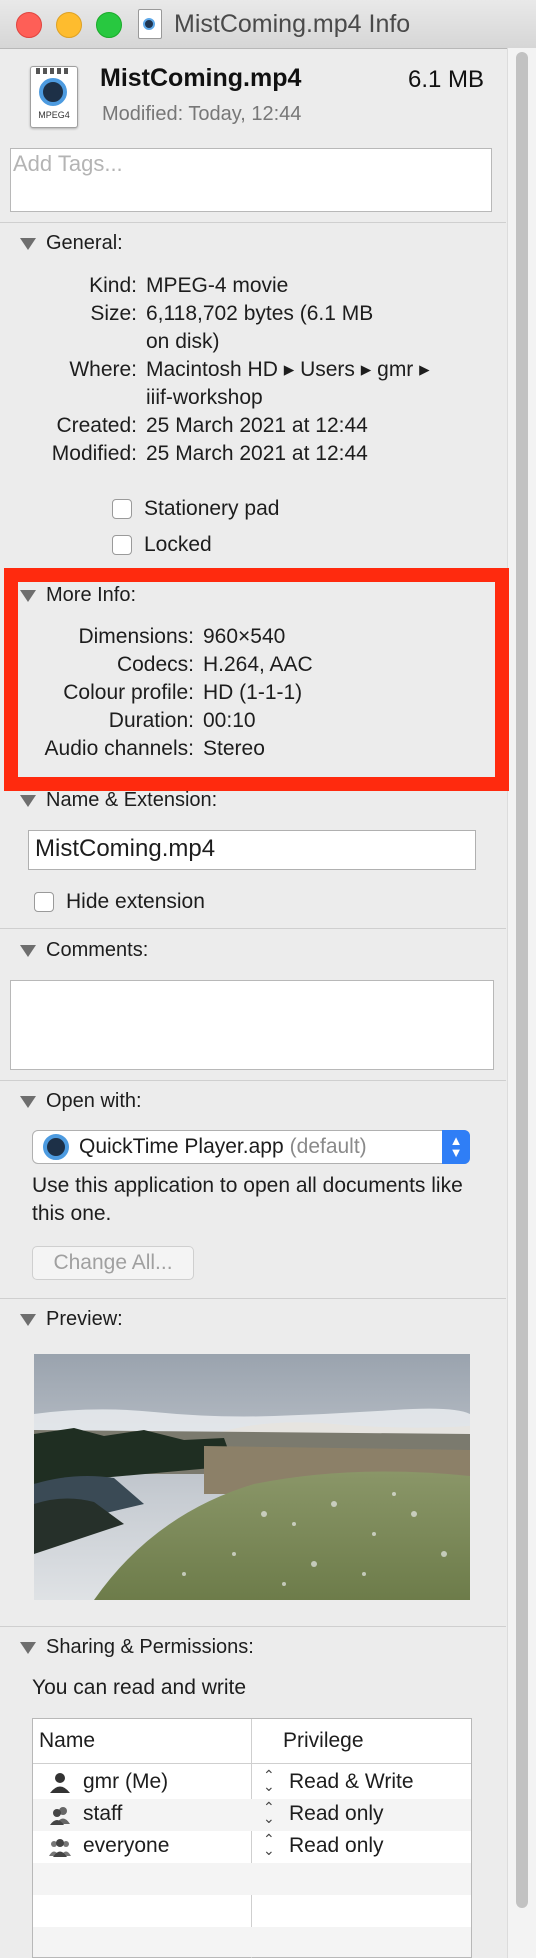  What do you see at coordinates (202, 114) in the screenshot?
I see `file-modified: Modified: Today, 12:44` at bounding box center [202, 114].